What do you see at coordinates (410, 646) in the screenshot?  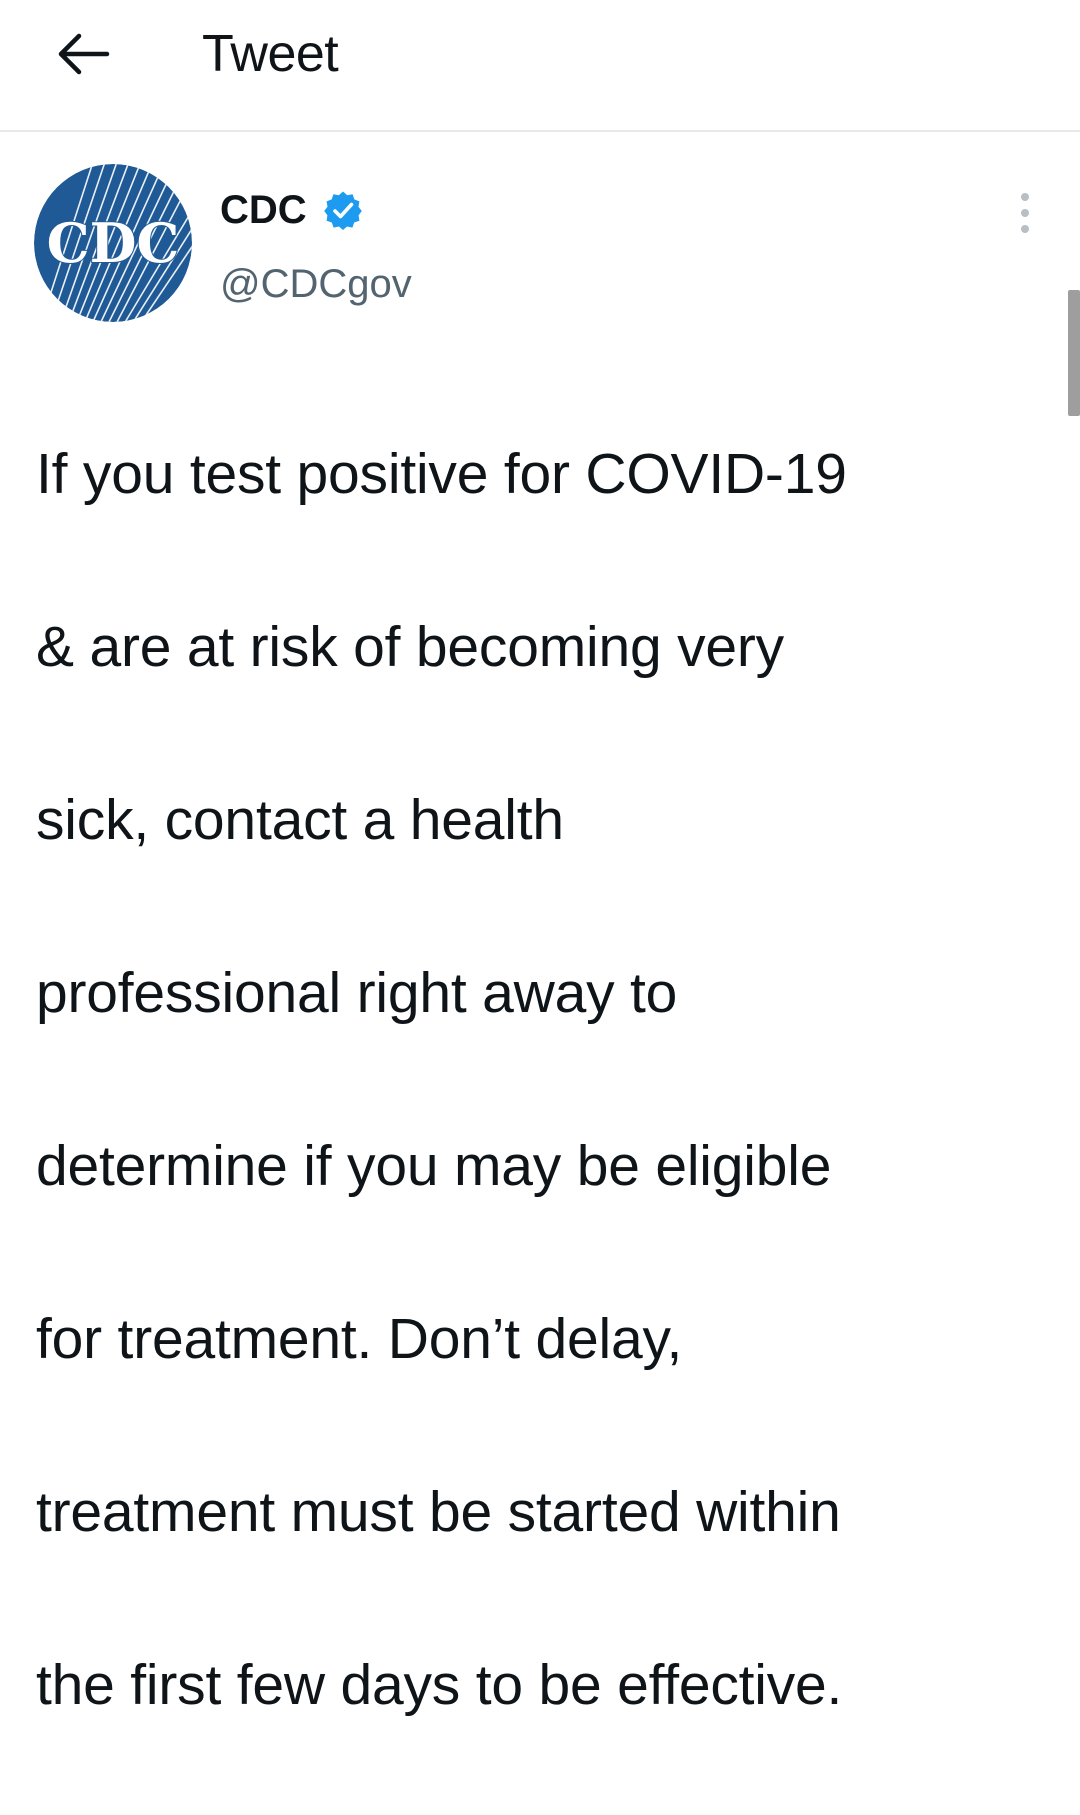 I see `tweet-text-line: & are at risk of becoming very` at bounding box center [410, 646].